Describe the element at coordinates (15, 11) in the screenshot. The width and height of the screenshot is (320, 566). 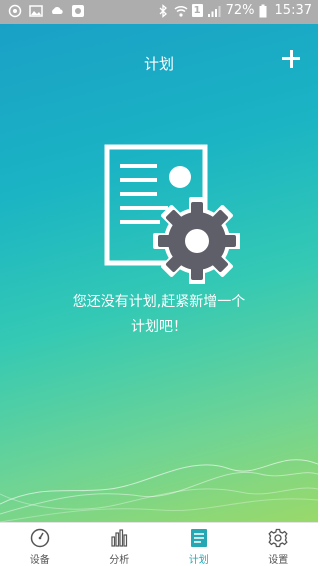
I see `sync-icon` at that location.